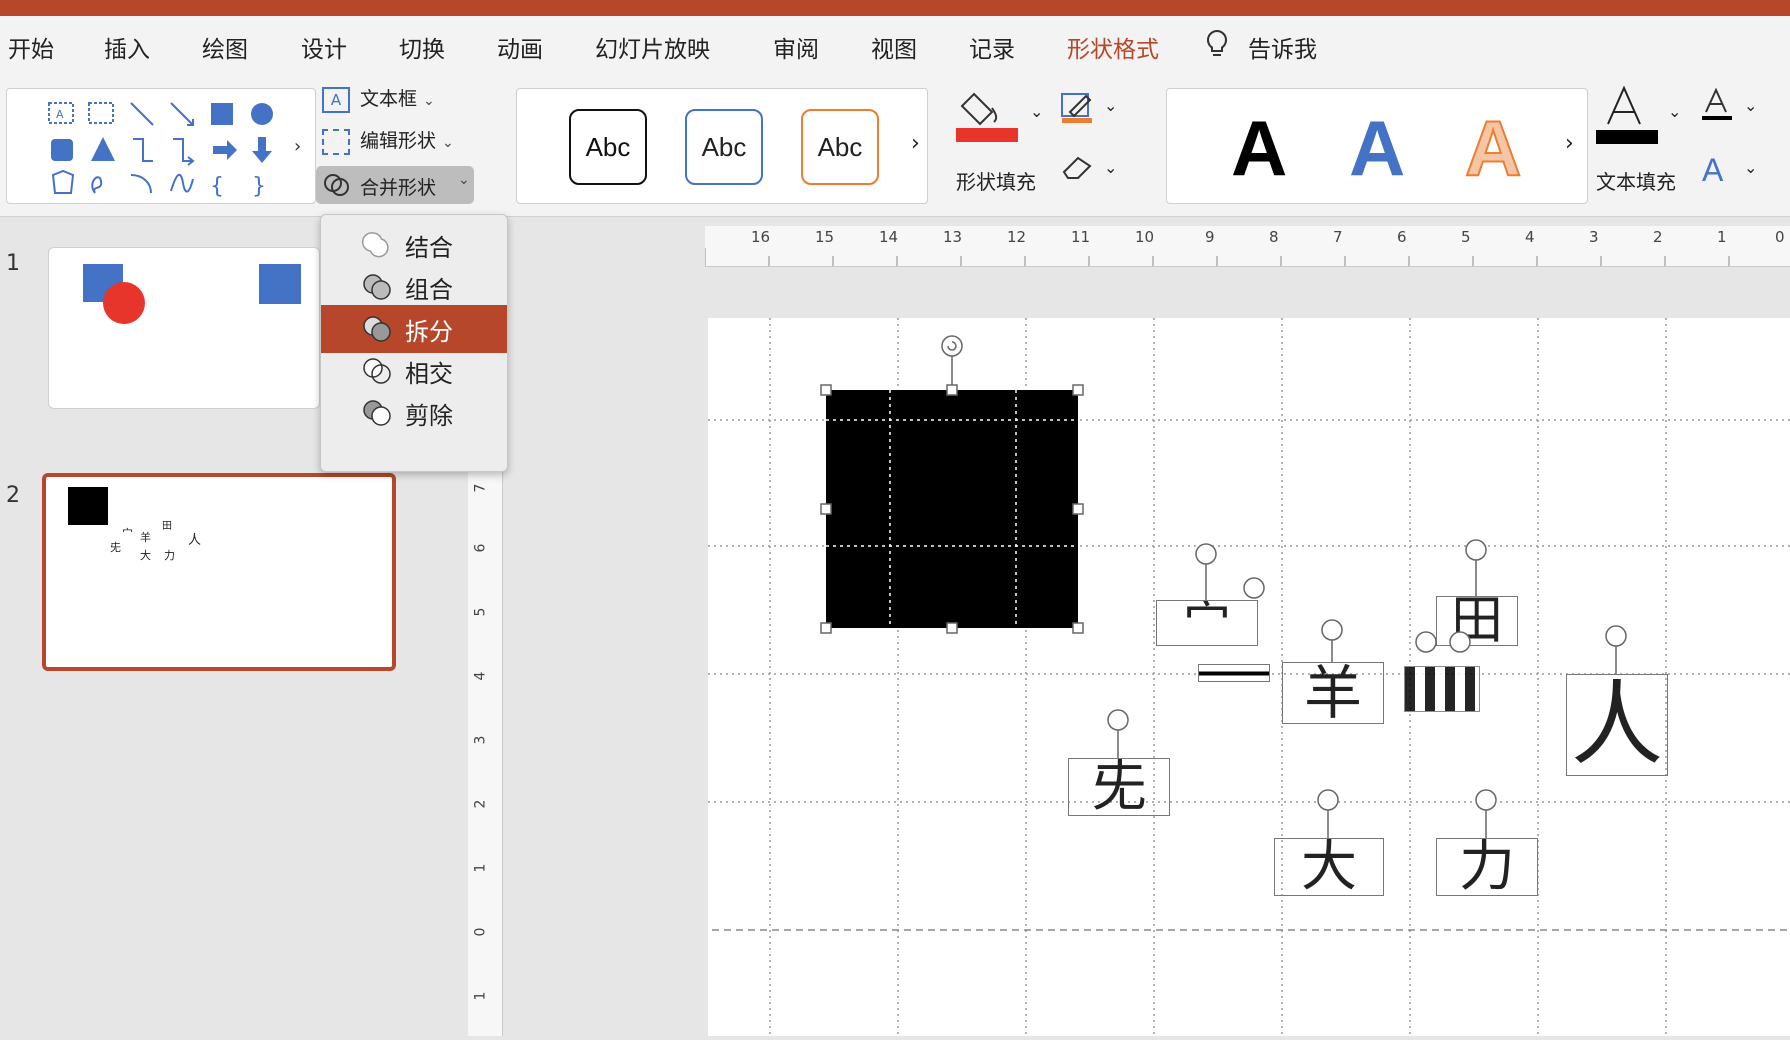 This screenshot has width=1790, height=1040. I want to click on menu-item-fragment: 拆分, so click(414, 329).